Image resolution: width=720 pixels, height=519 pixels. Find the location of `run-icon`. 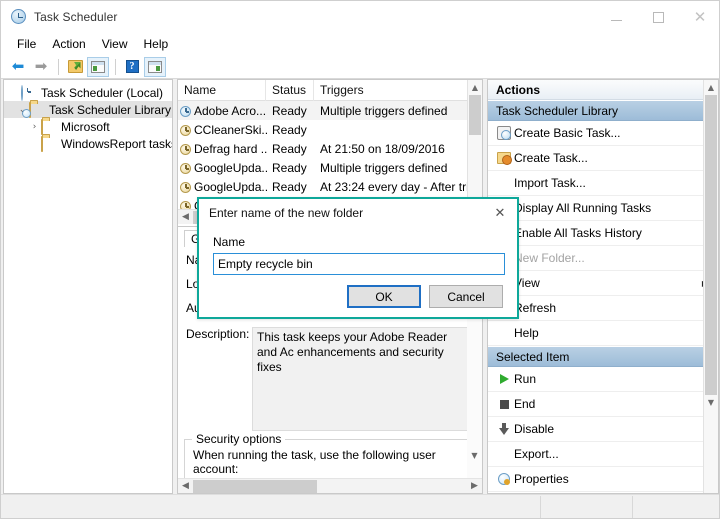

run-icon is located at coordinates (504, 379).